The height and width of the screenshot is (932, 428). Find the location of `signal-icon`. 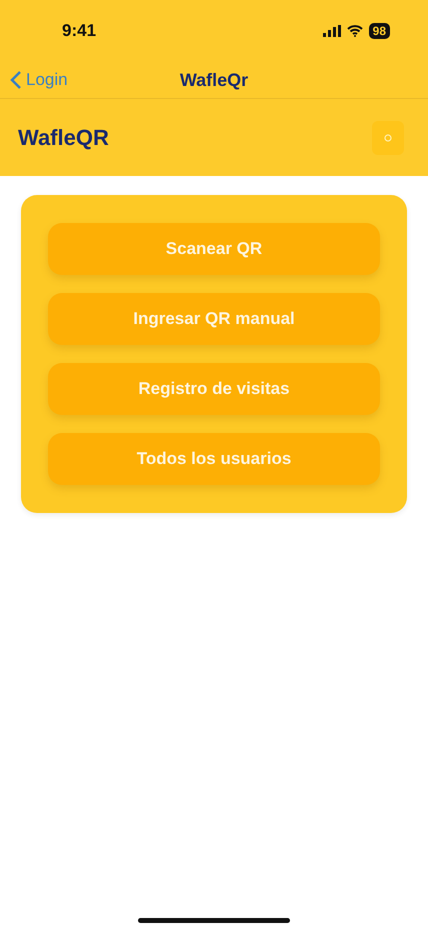

signal-icon is located at coordinates (331, 31).